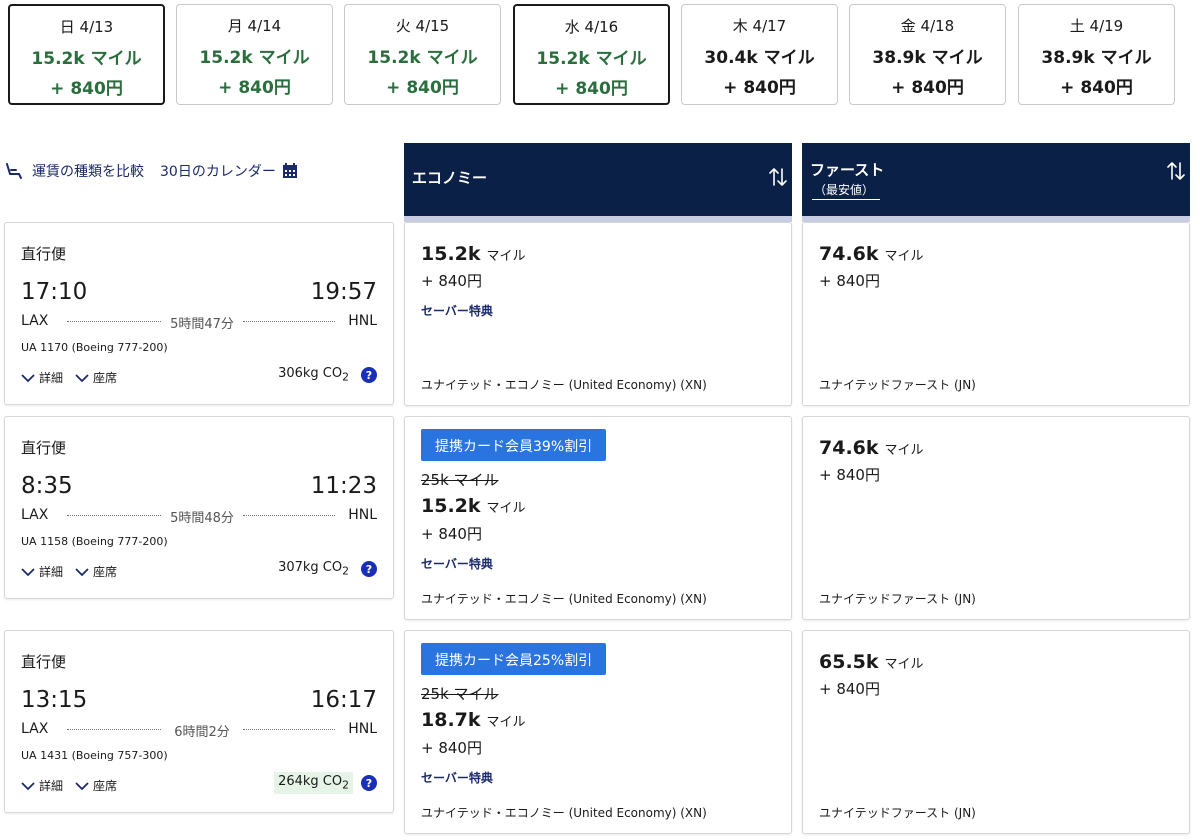 This screenshot has height=840, width=1200. What do you see at coordinates (996, 732) in the screenshot?
I see `first-fare-card: 65.5k マイル + 840円 ユナイテッドファースト (JN)` at bounding box center [996, 732].